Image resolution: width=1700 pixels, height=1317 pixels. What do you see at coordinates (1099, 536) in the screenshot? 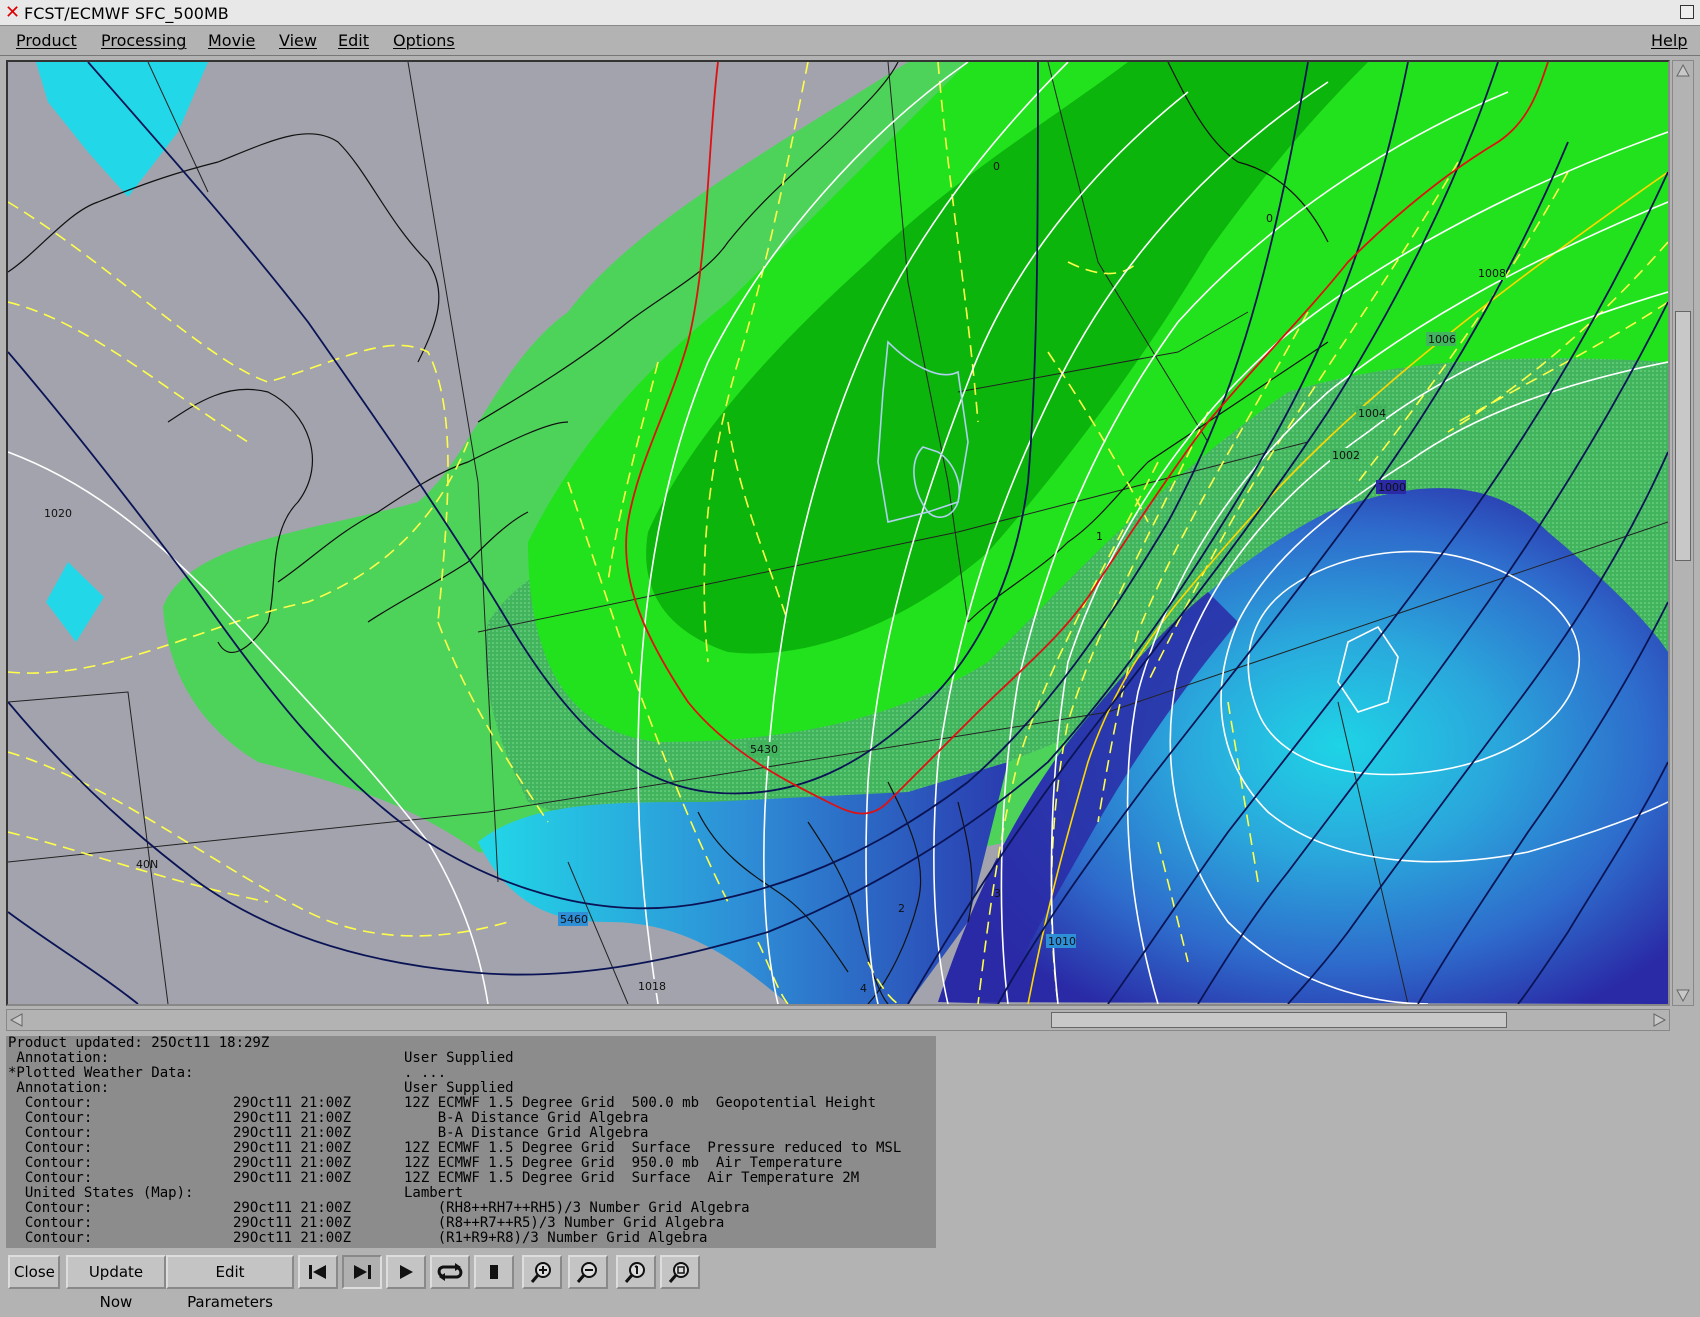
I see `temp-label-1: 1` at bounding box center [1099, 536].